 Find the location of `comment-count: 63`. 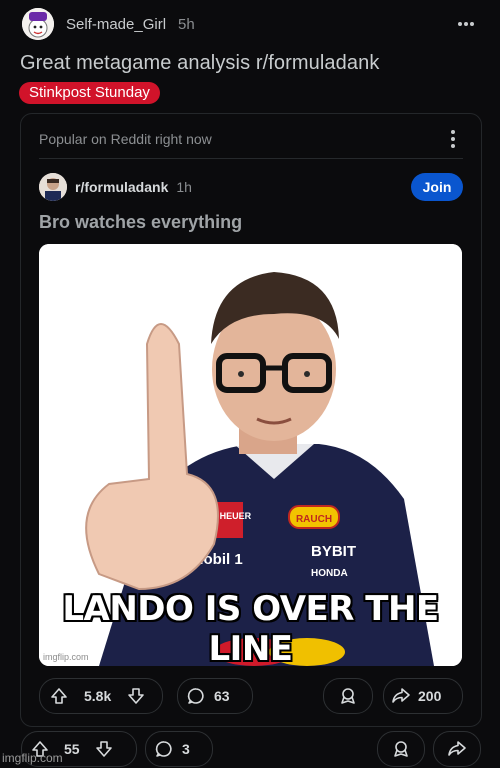

comment-count: 63 is located at coordinates (222, 696).